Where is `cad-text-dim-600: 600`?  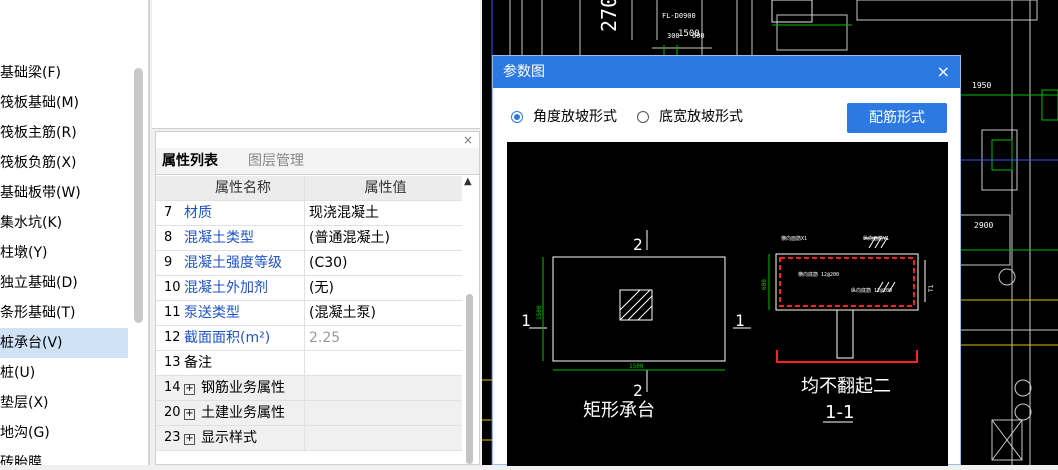 cad-text-dim-600: 600 is located at coordinates (698, 36).